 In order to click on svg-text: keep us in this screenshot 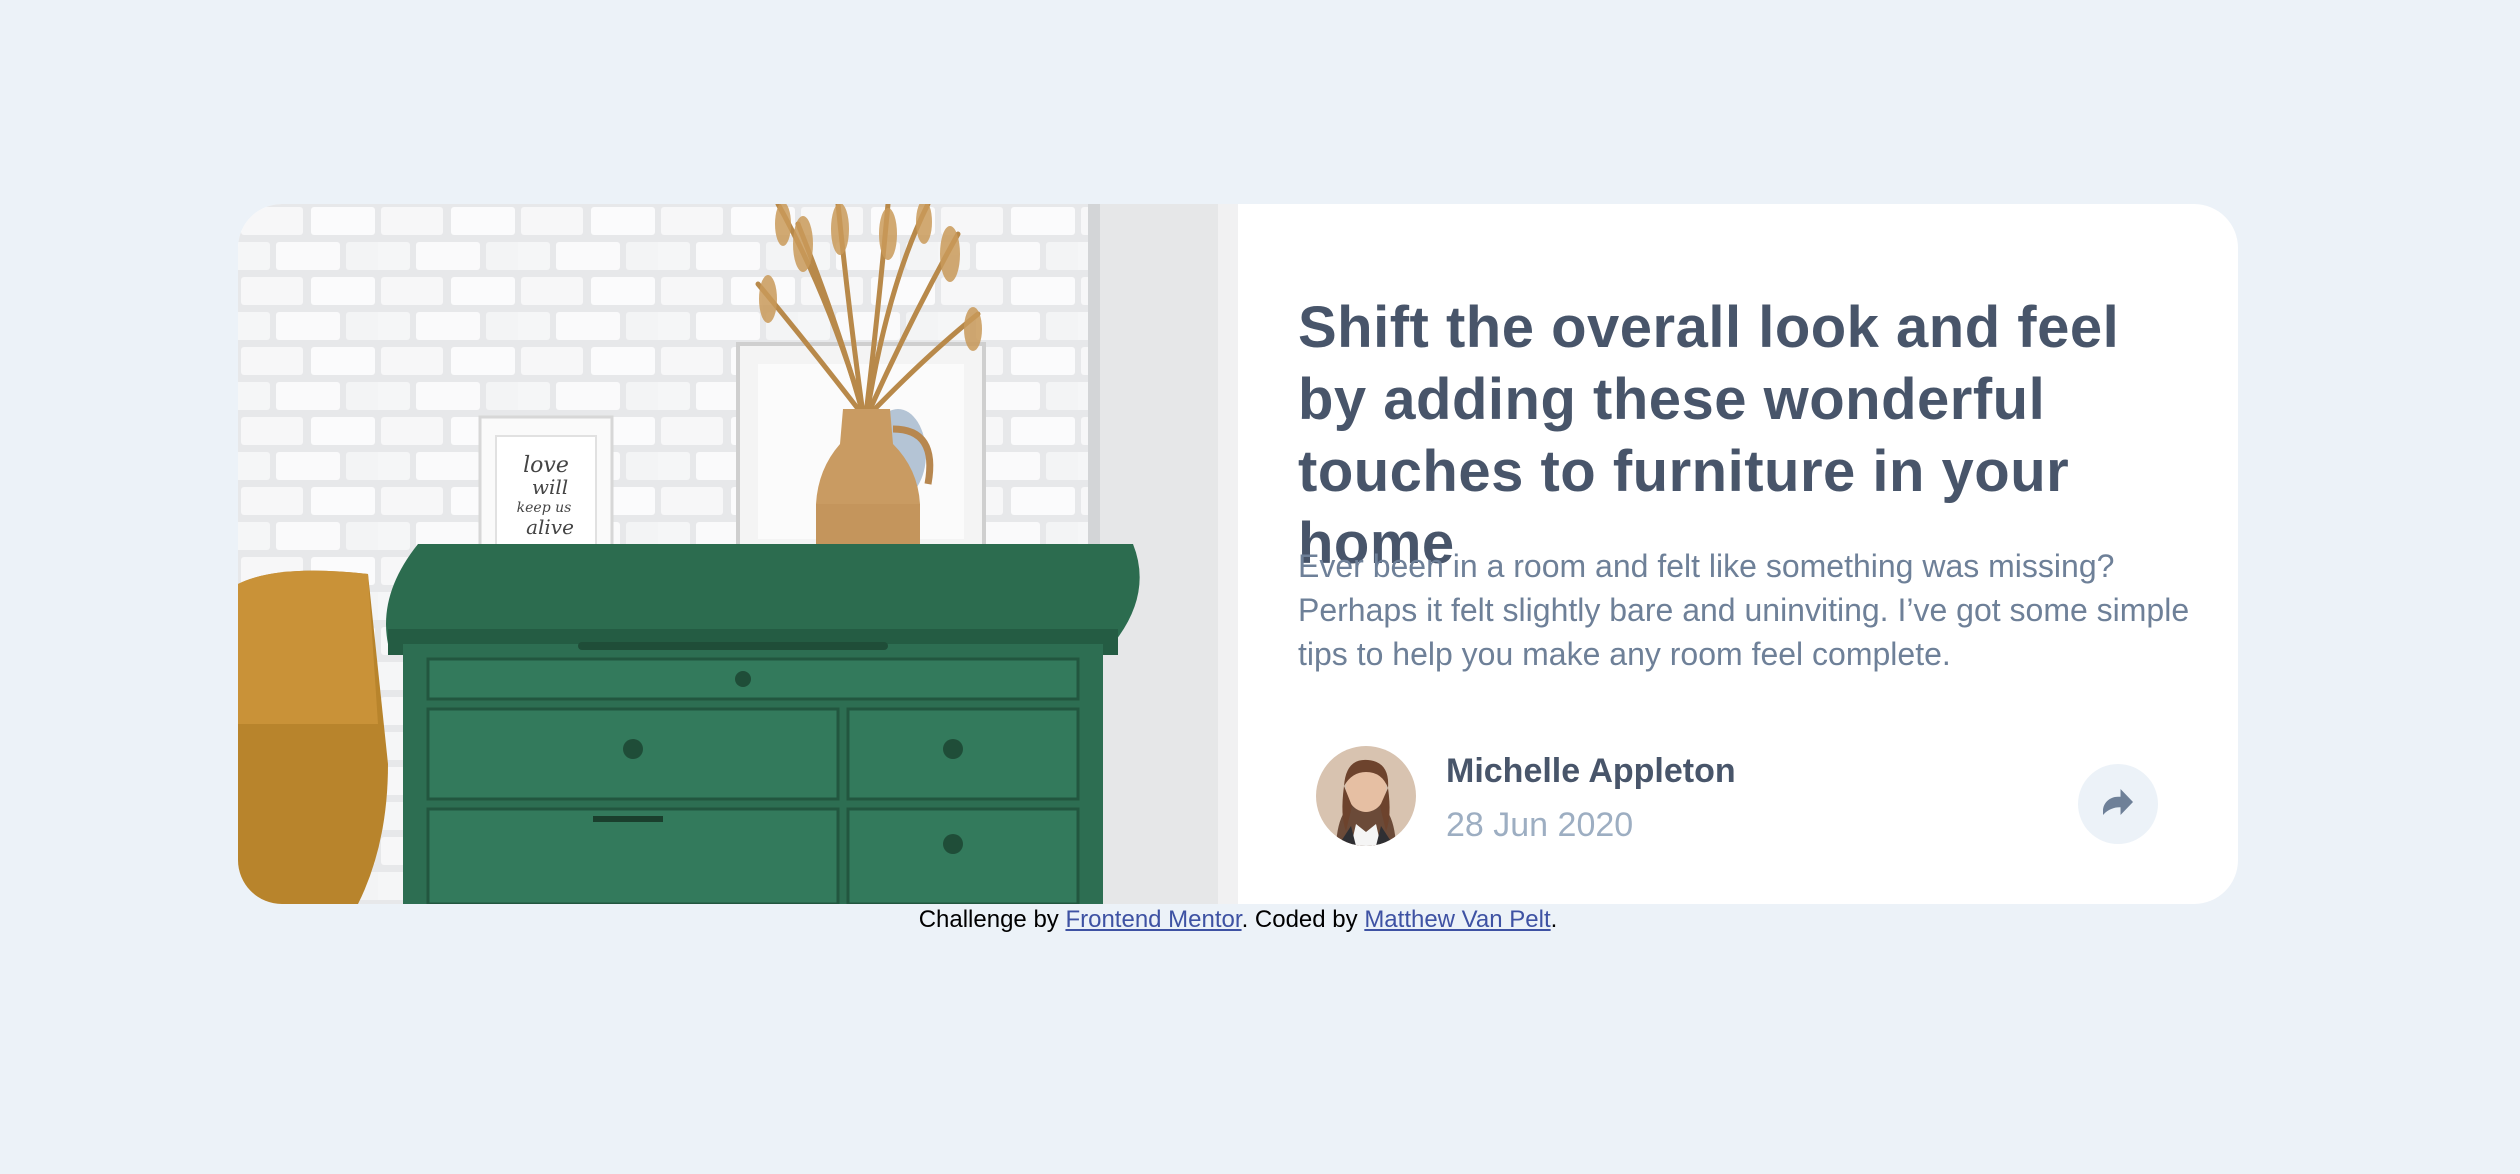, I will do `click(544, 508)`.